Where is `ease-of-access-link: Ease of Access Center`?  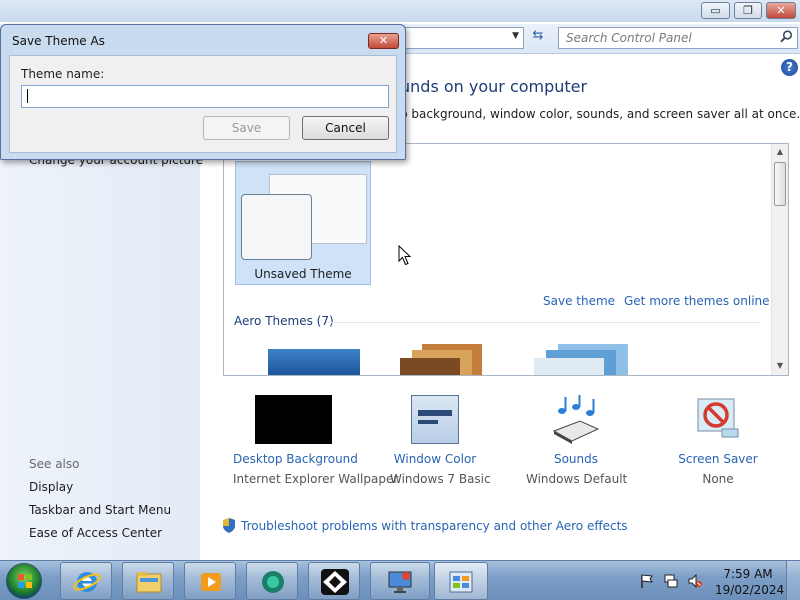
ease-of-access-link: Ease of Access Center is located at coordinates (95, 533).